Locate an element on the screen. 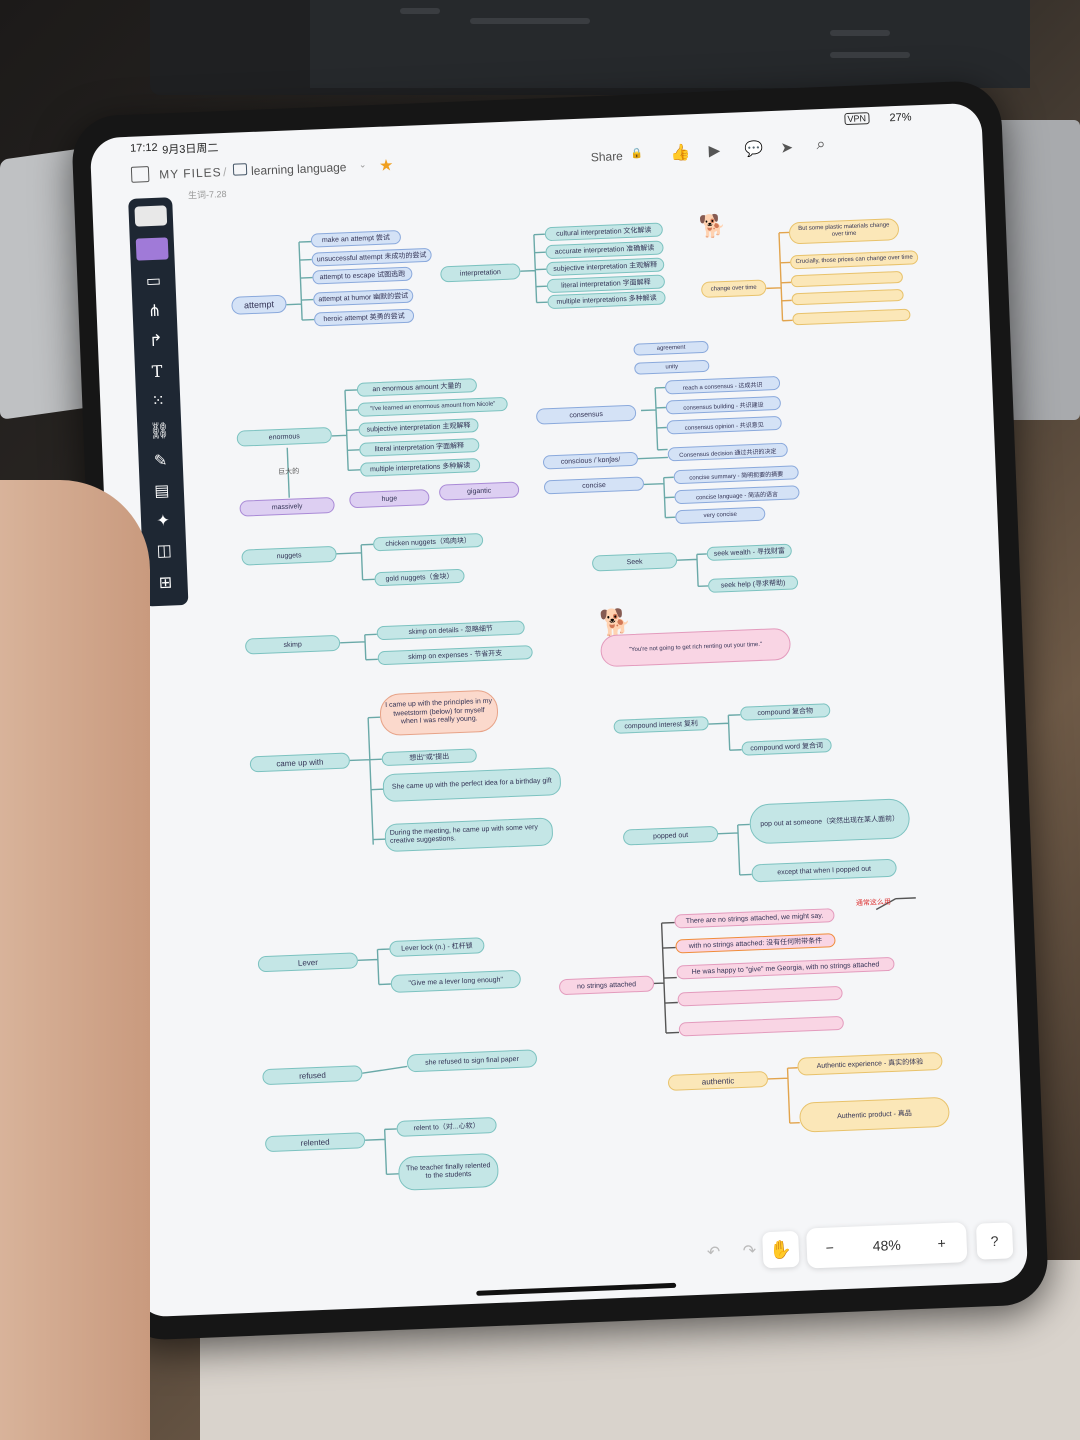 The height and width of the screenshot is (1440, 1080). dog-sticker-icon: 🐕 is located at coordinates (712, 226).